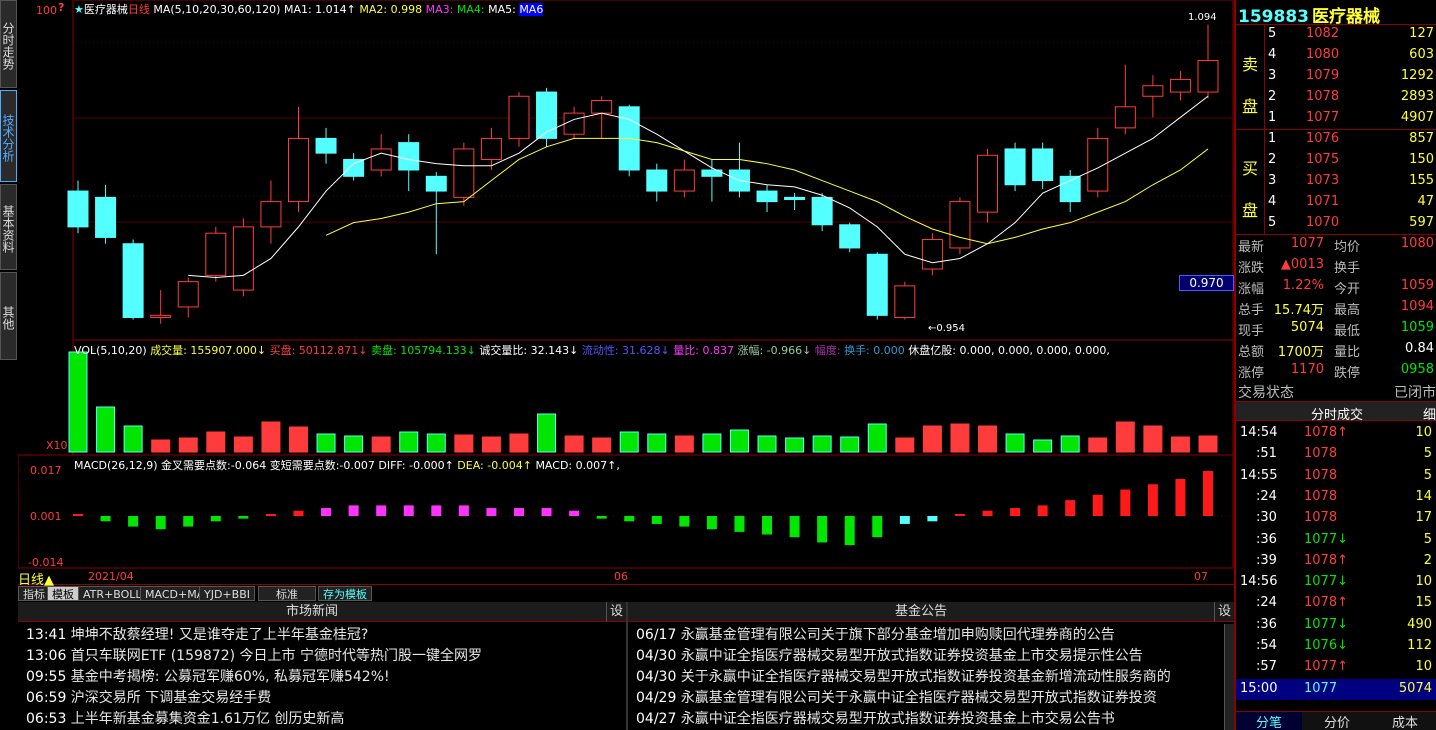  Describe the element at coordinates (1350, 139) in the screenshot. I see `buy-order-row: 1 1076 857` at that location.